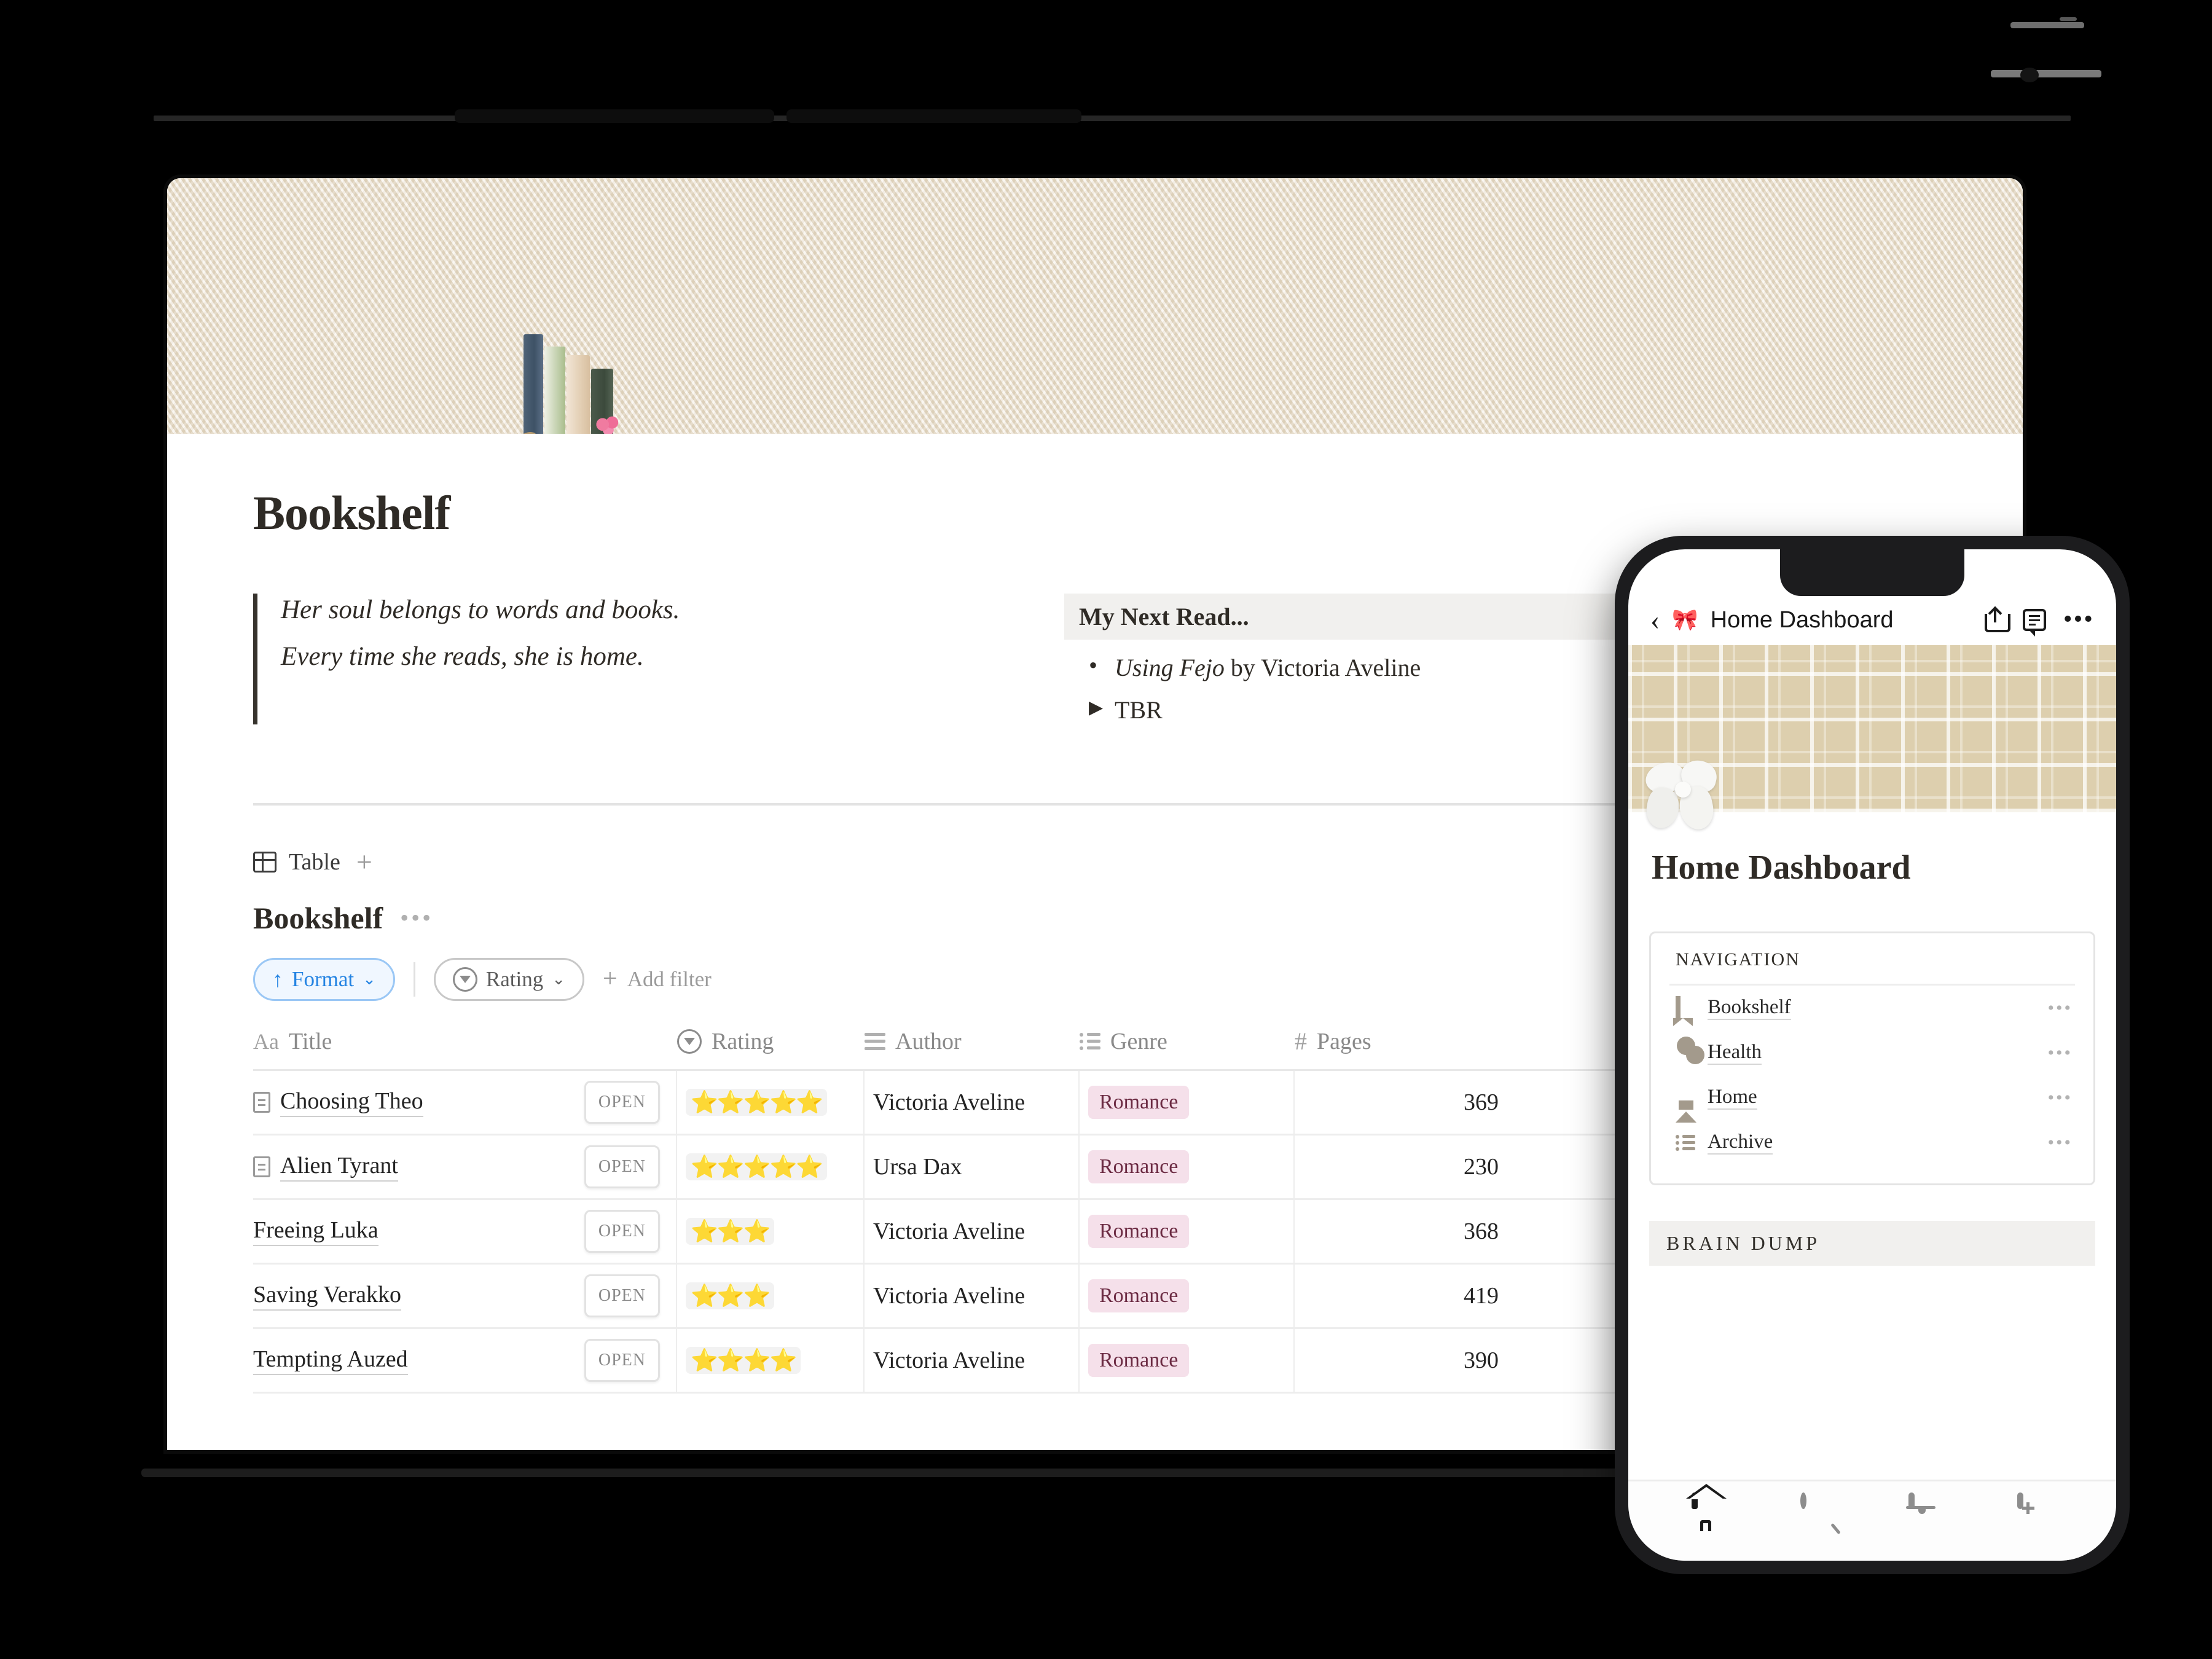  Describe the element at coordinates (1138, 1041) in the screenshot. I see `column-header-genre-label: Genre` at that location.